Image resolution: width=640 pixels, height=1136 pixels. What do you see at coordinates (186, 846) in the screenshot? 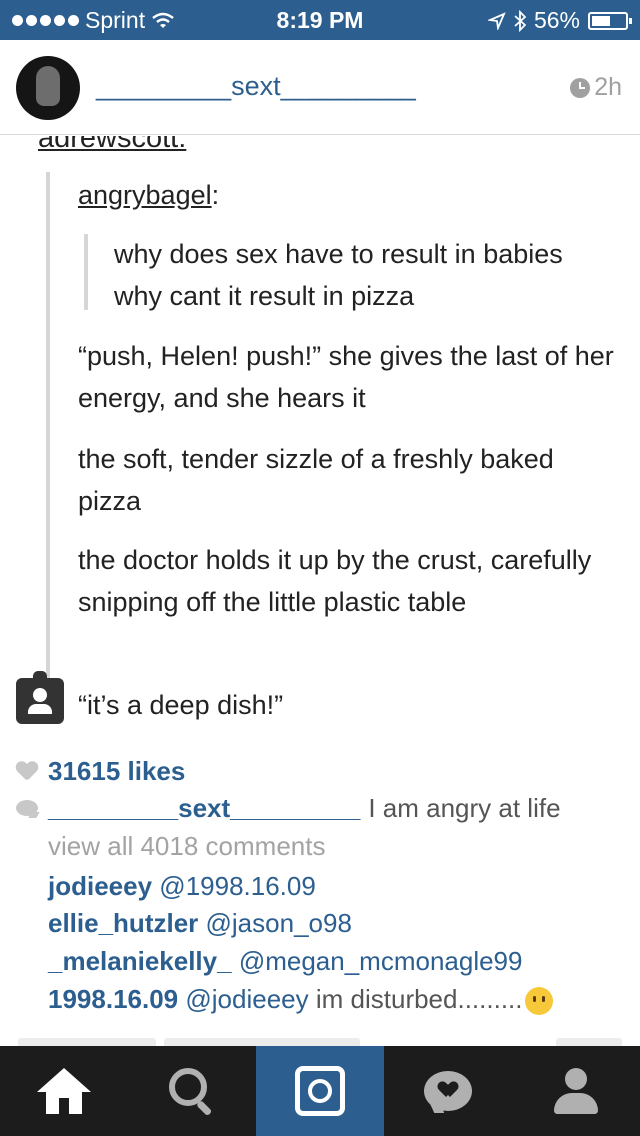
I see `view-all-comments-link: view all 4018 comments` at bounding box center [186, 846].